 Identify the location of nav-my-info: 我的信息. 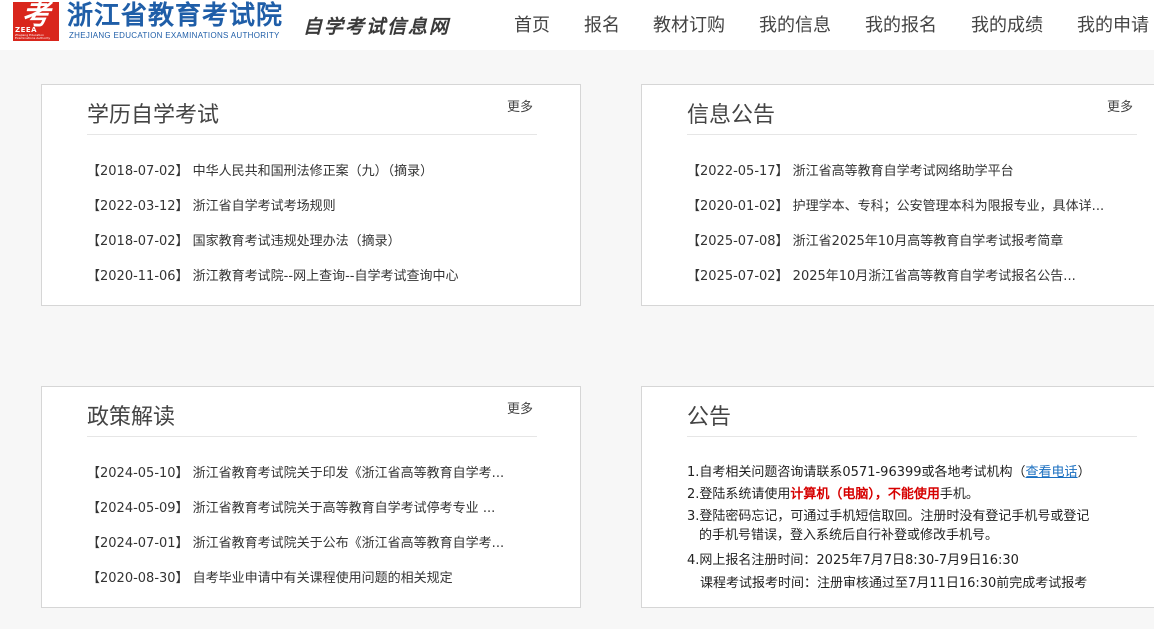
(795, 26).